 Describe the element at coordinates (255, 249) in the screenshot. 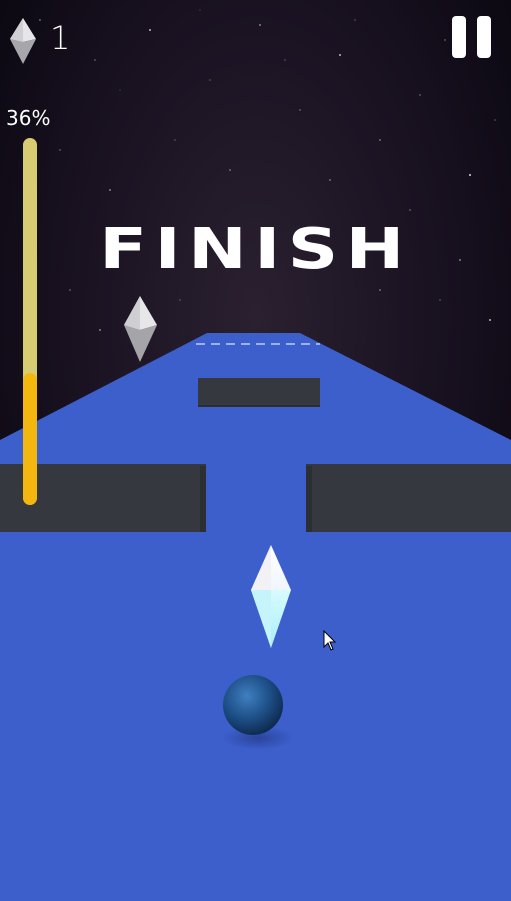

I see `finish-banner: FINISH` at that location.